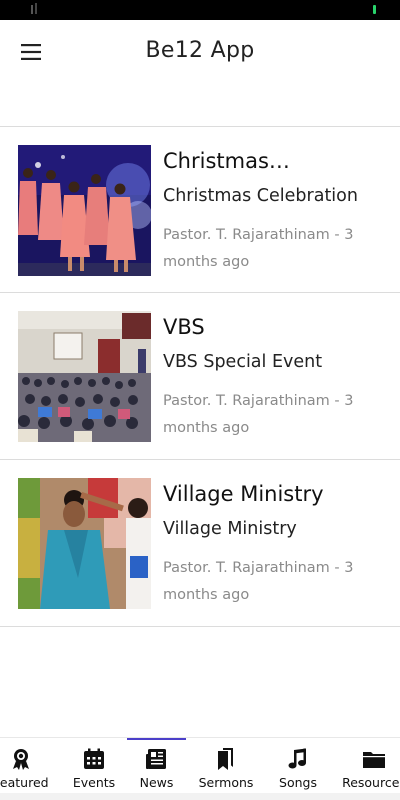 Image resolution: width=400 pixels, height=800 pixels. Describe the element at coordinates (155, 759) in the screenshot. I see `newspaper-icon` at that location.